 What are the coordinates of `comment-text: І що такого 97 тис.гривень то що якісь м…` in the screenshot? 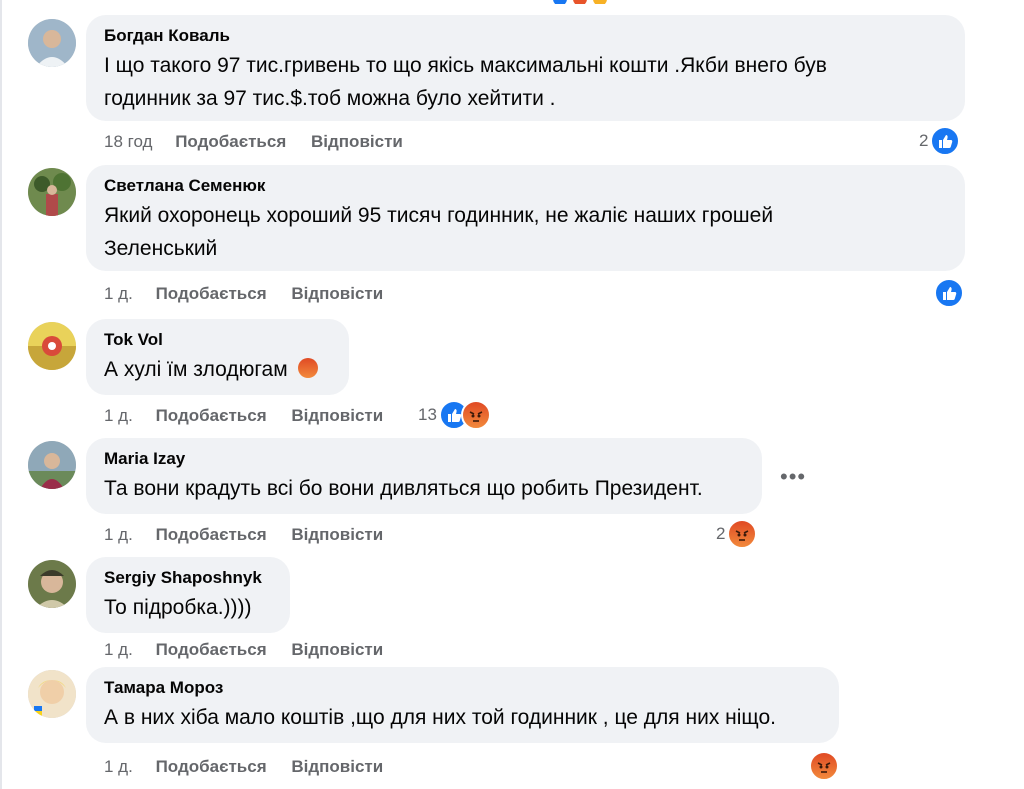 It's located at (525, 82).